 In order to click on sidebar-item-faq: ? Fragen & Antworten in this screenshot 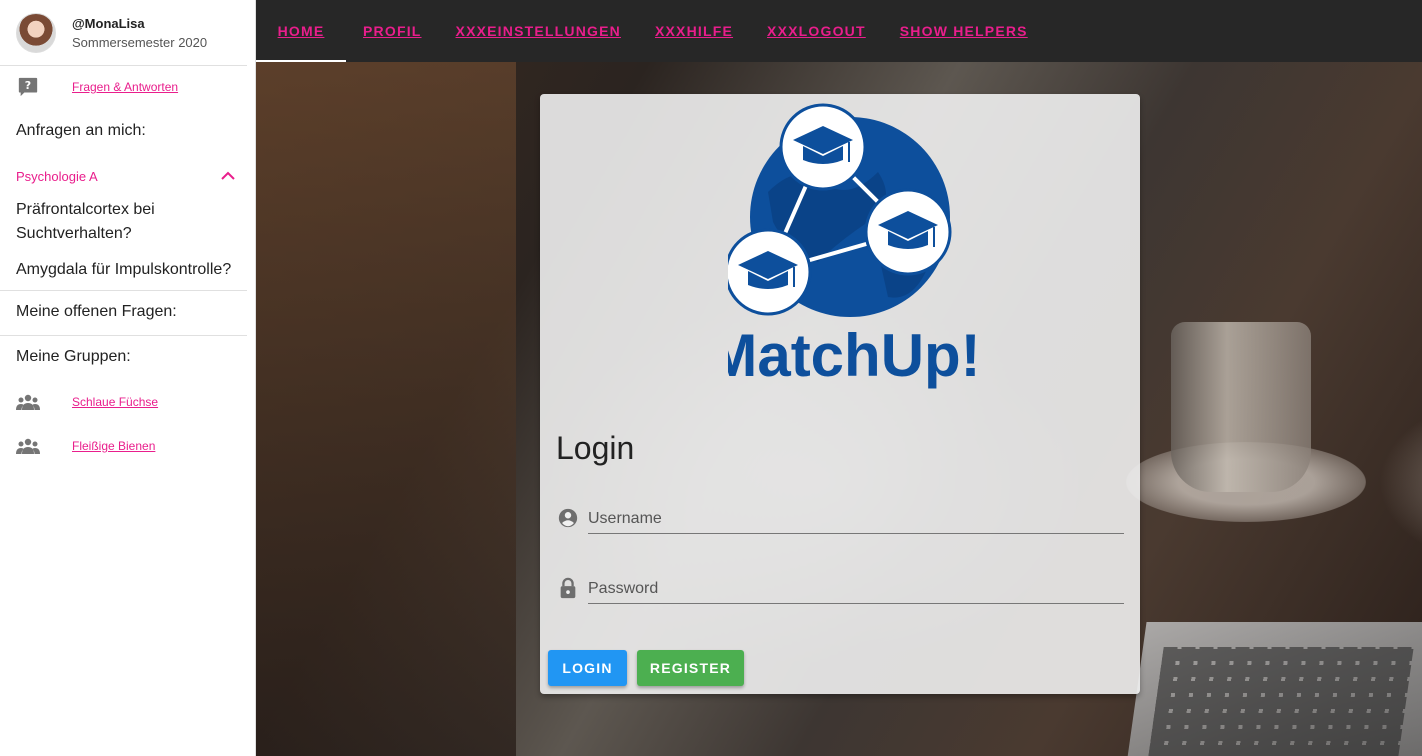, I will do `click(127, 87)`.